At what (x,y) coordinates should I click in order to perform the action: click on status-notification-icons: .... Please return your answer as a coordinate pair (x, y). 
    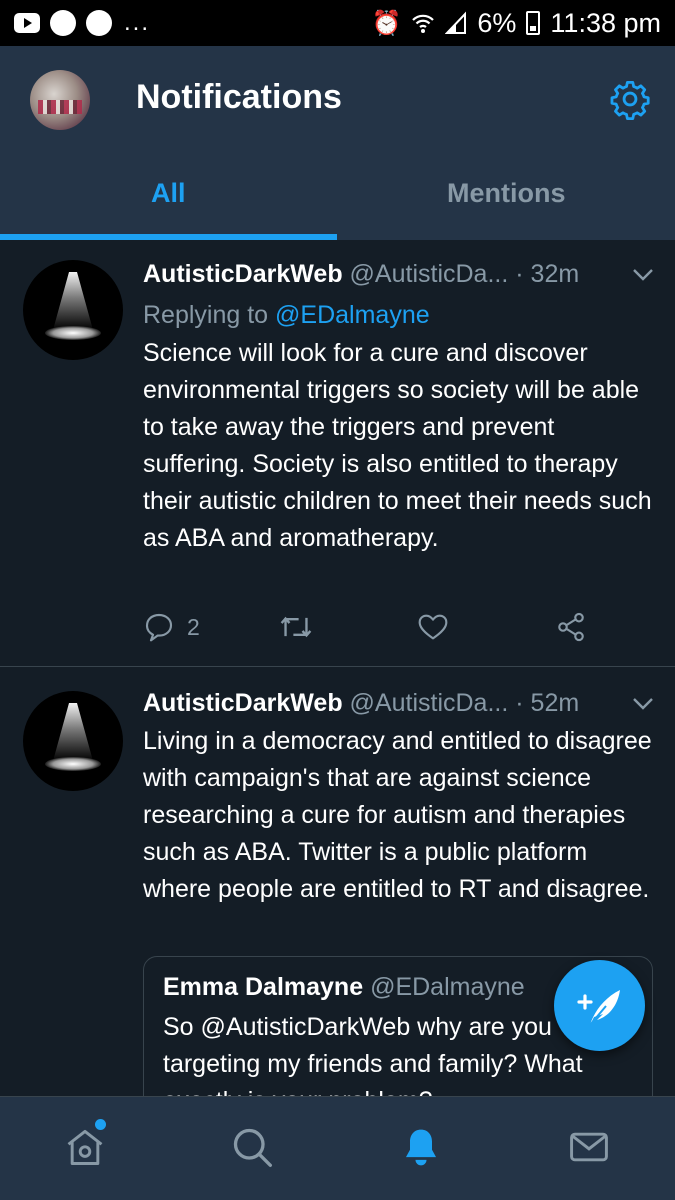
    Looking at the image, I should click on (82, 23).